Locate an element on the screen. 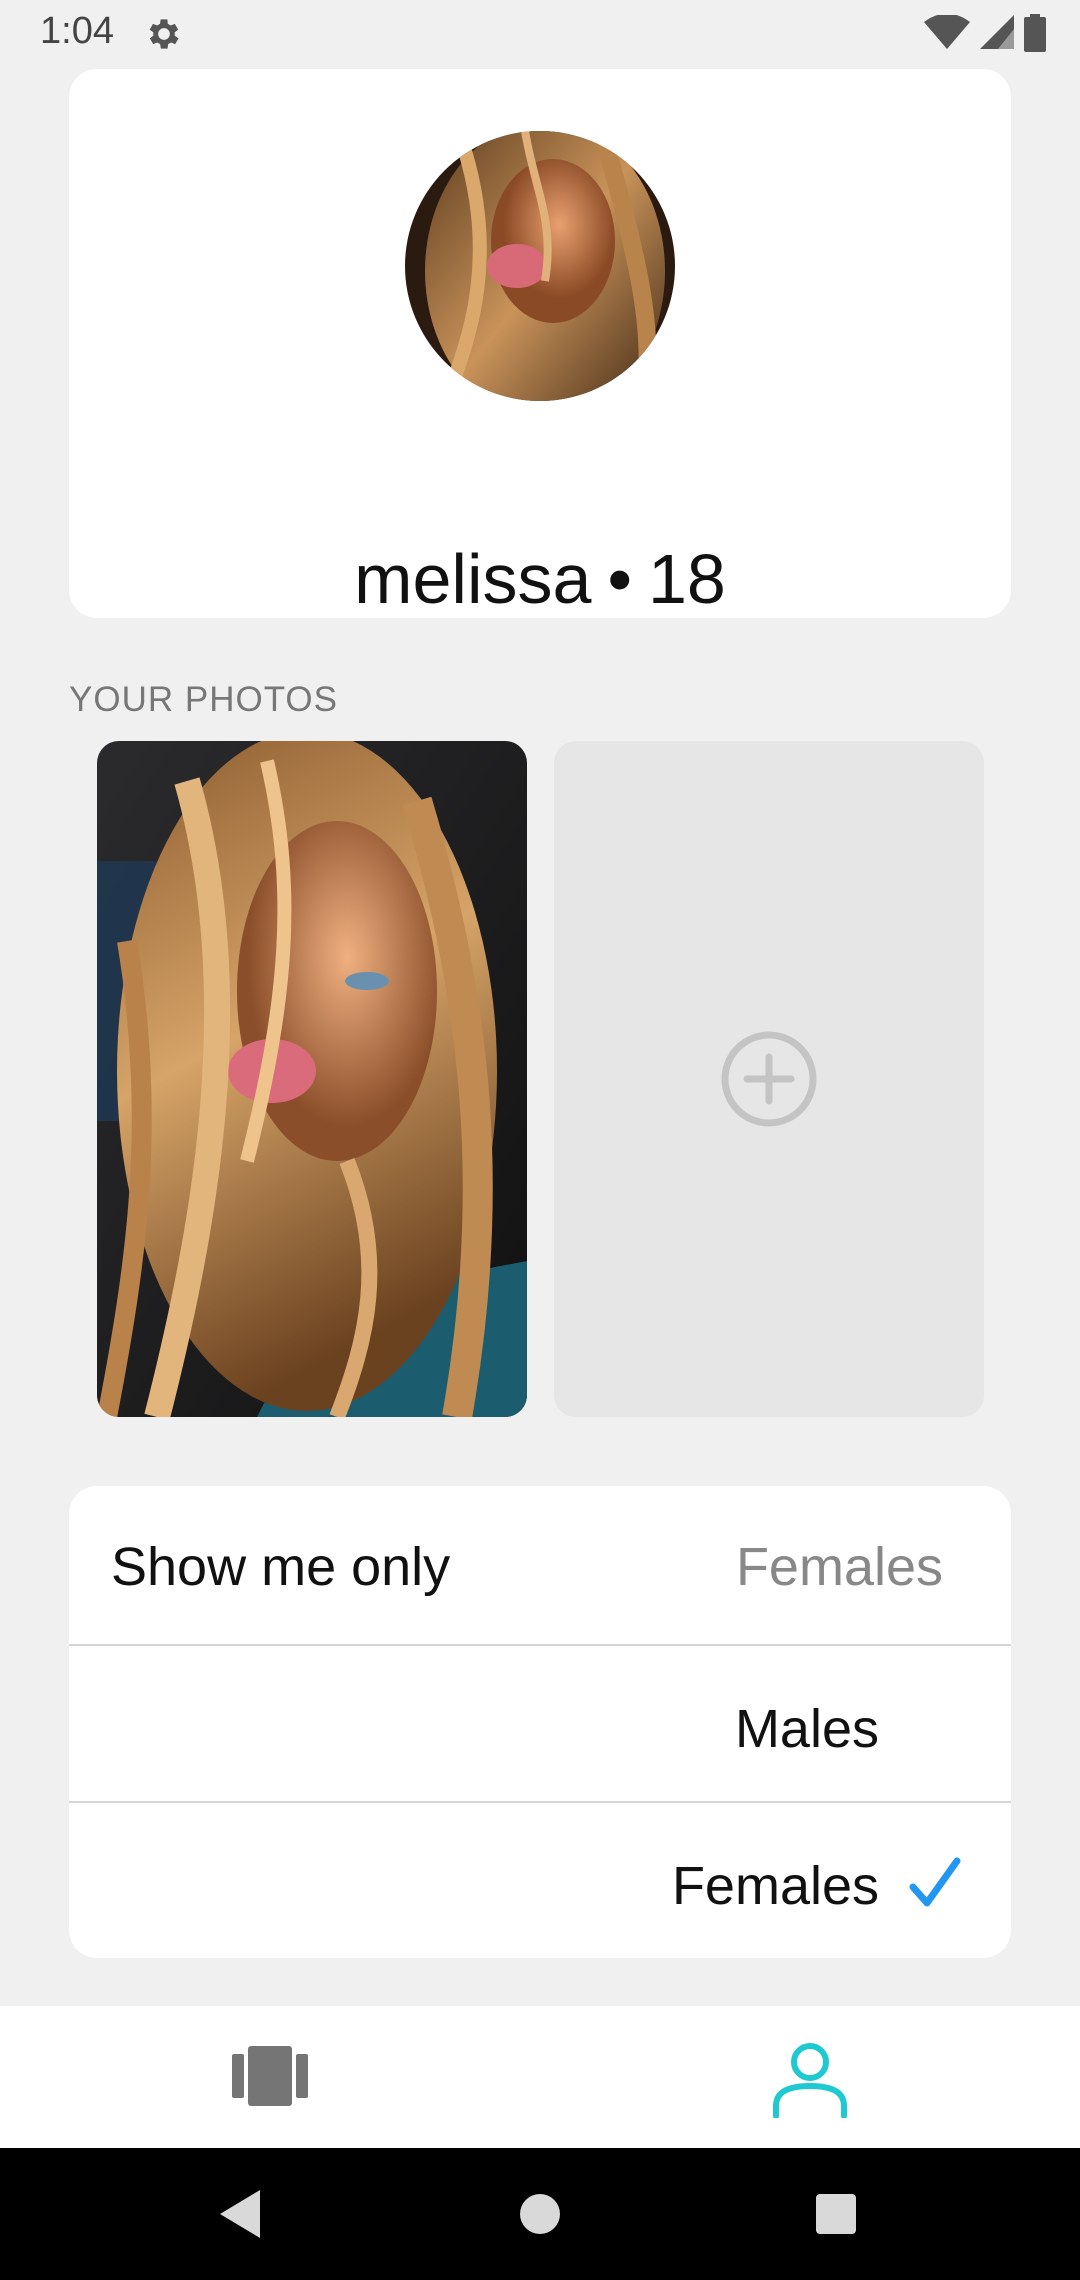 This screenshot has height=2280, width=1080. option-females: Females is located at coordinates (540, 1879).